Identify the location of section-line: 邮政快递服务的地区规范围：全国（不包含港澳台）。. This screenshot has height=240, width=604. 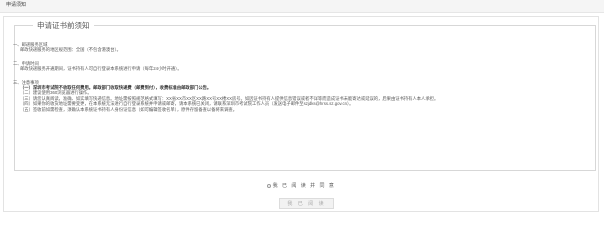
(70, 50).